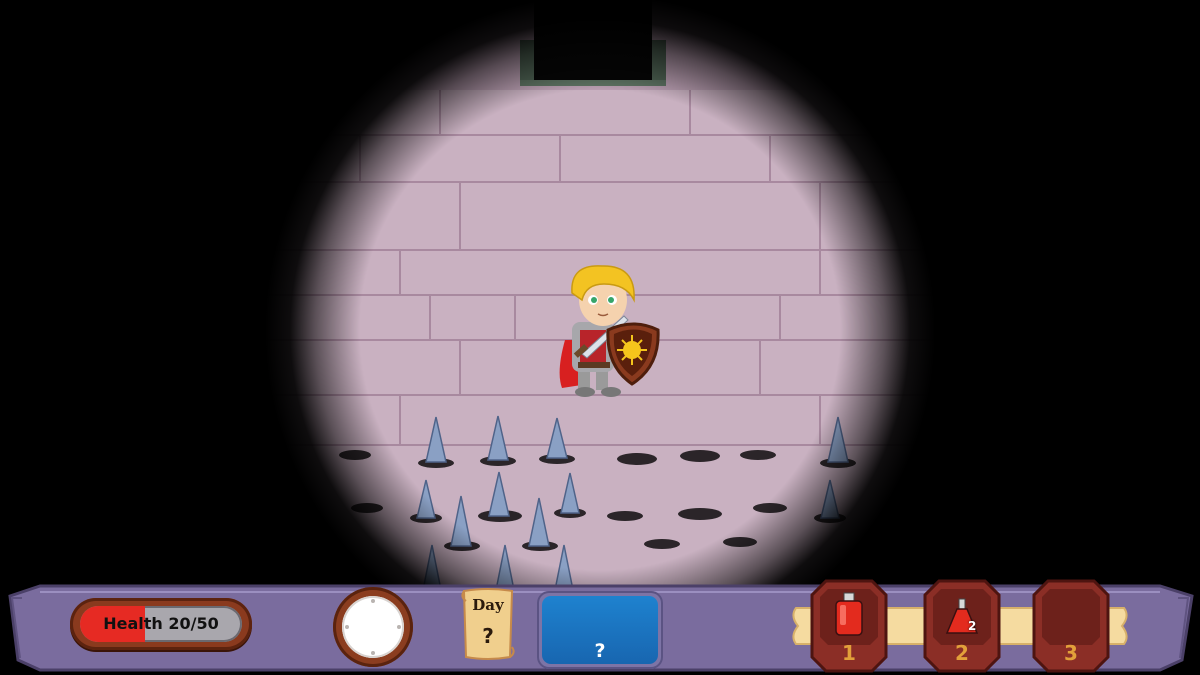 The height and width of the screenshot is (675, 1200). What do you see at coordinates (1071, 653) in the screenshot?
I see `inventory-slot-3-number: 3` at bounding box center [1071, 653].